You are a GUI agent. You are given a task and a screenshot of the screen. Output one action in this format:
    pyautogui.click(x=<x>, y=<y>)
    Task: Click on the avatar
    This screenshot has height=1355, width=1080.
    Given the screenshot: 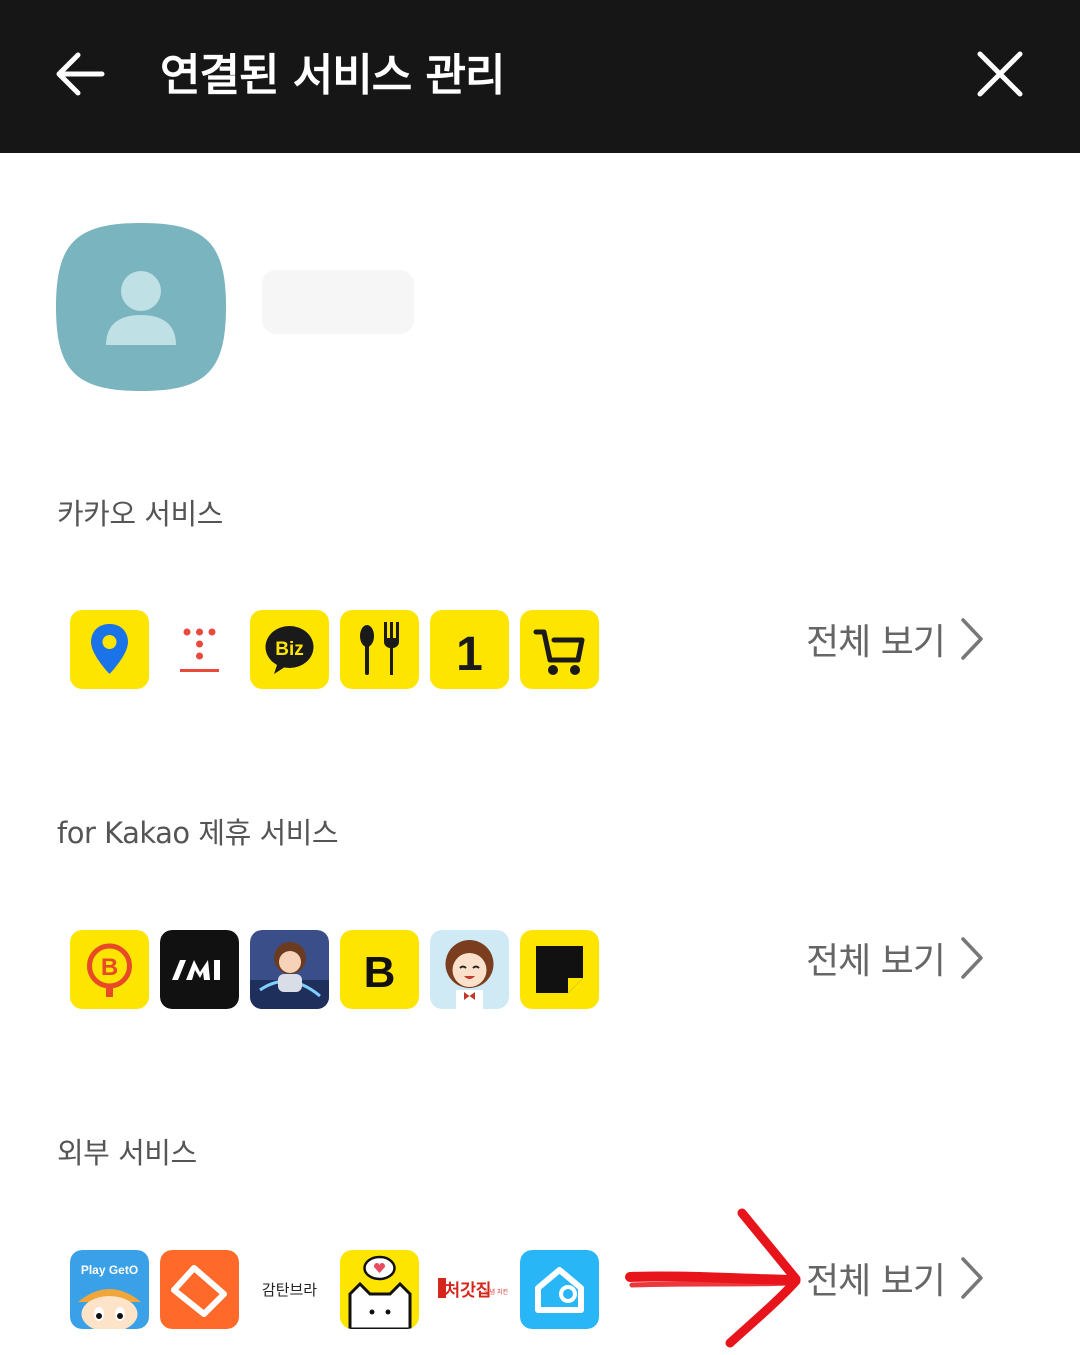 What is the action you would take?
    pyautogui.click(x=141, y=307)
    